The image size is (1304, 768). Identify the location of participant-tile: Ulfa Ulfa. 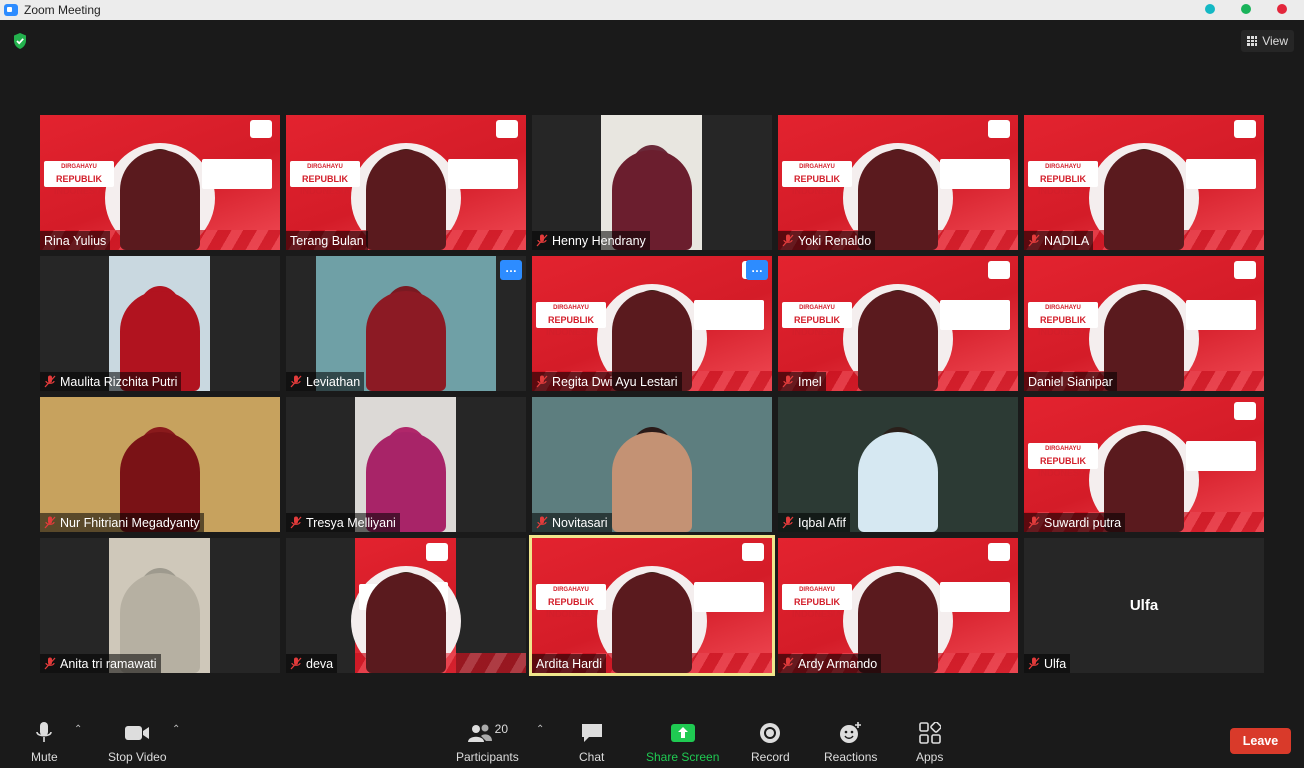
(1144, 605).